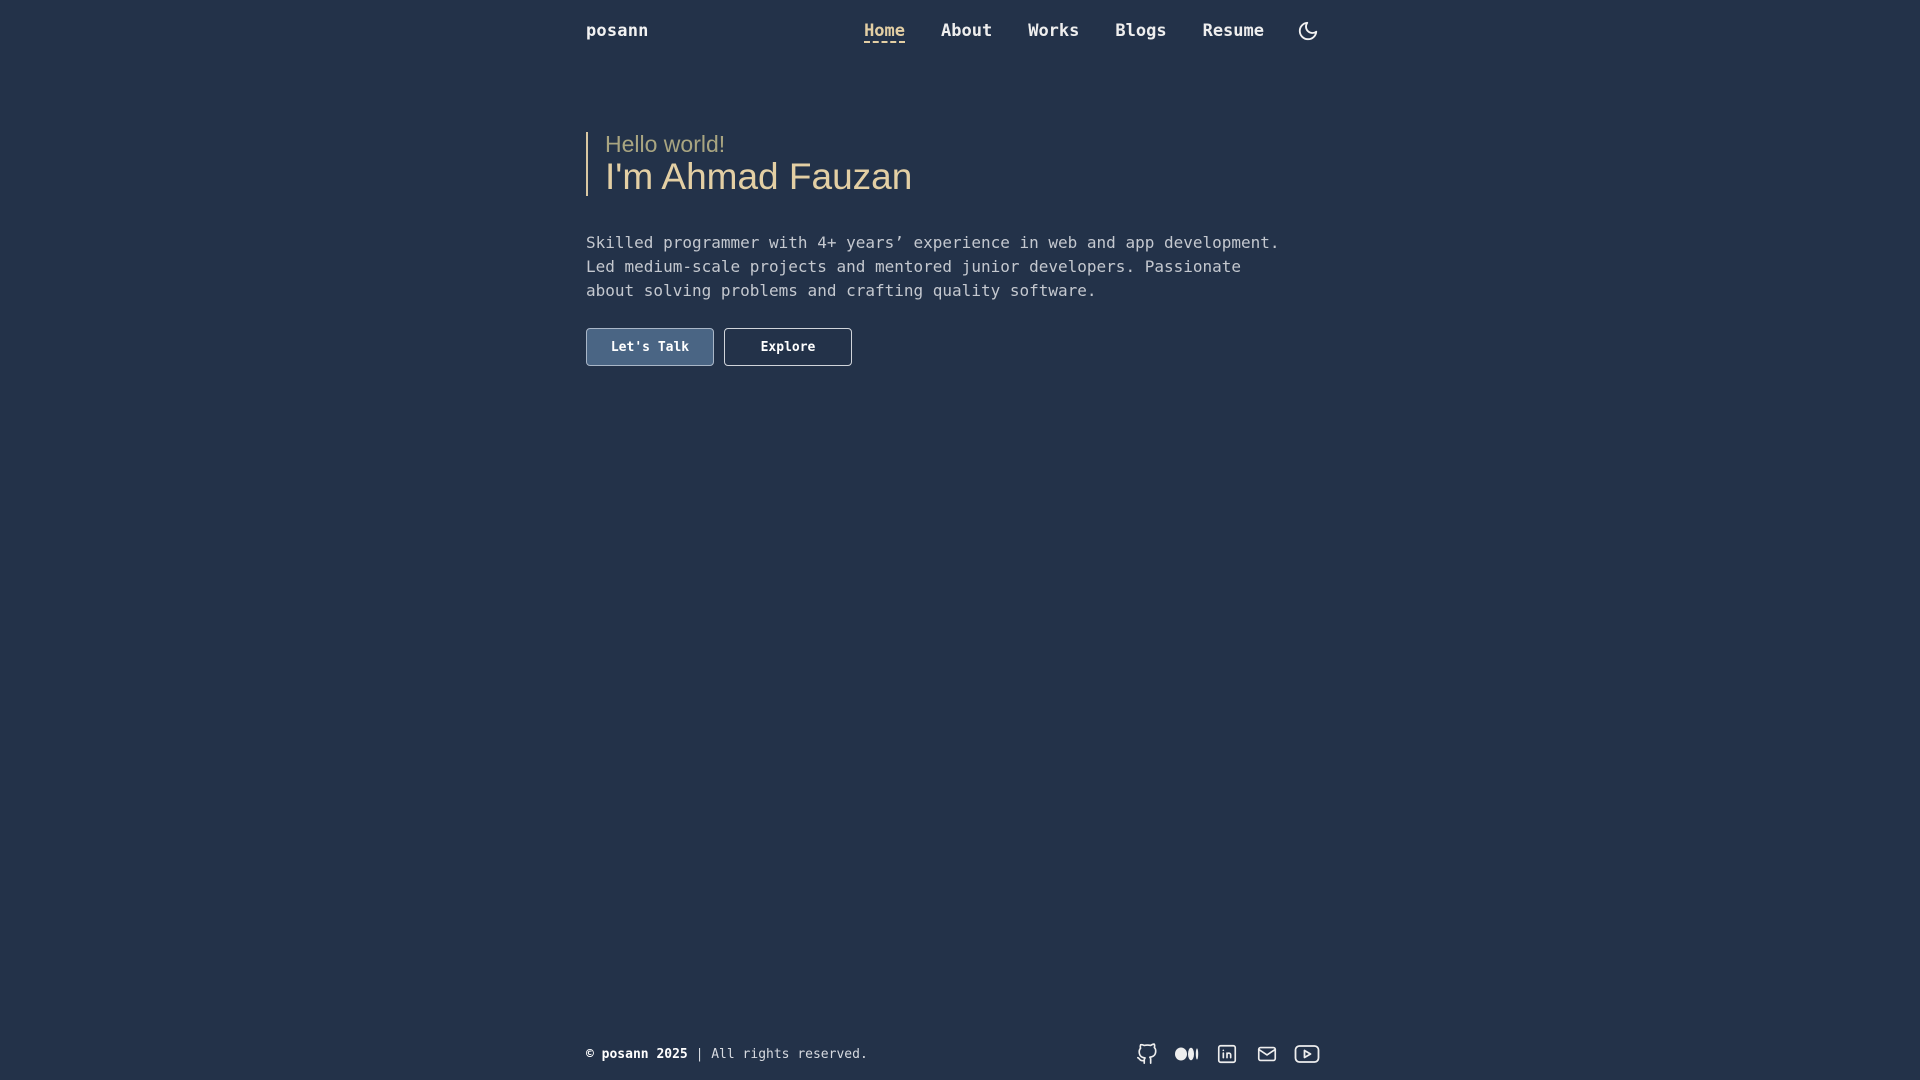  I want to click on hero-greeting: Hello world!, so click(665, 144).